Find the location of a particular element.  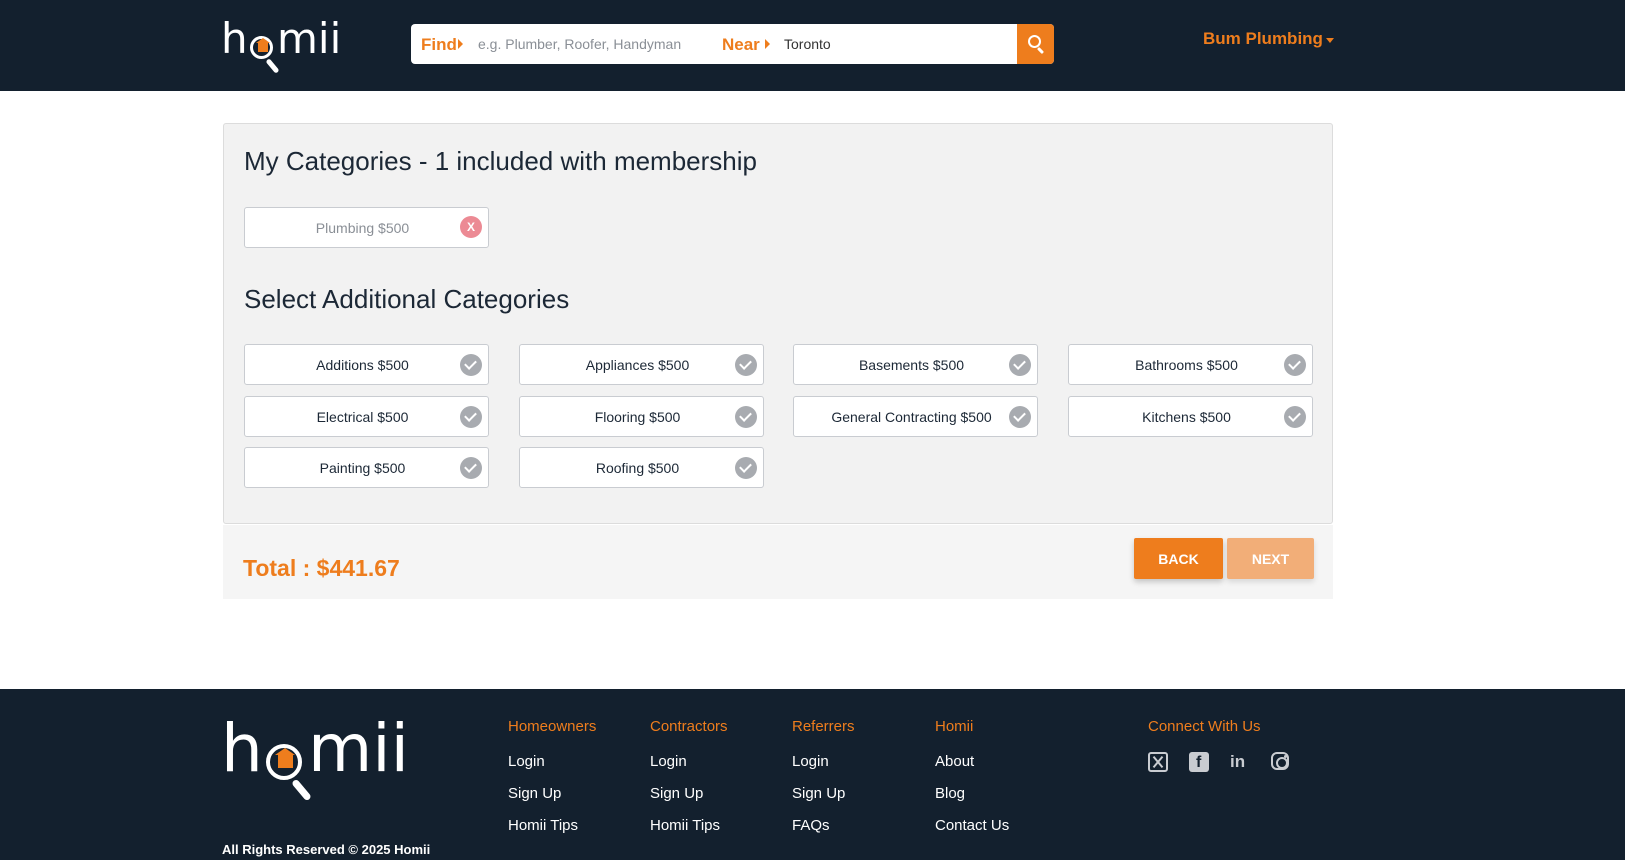

category-option: Bathrooms $500 is located at coordinates (1190, 364).